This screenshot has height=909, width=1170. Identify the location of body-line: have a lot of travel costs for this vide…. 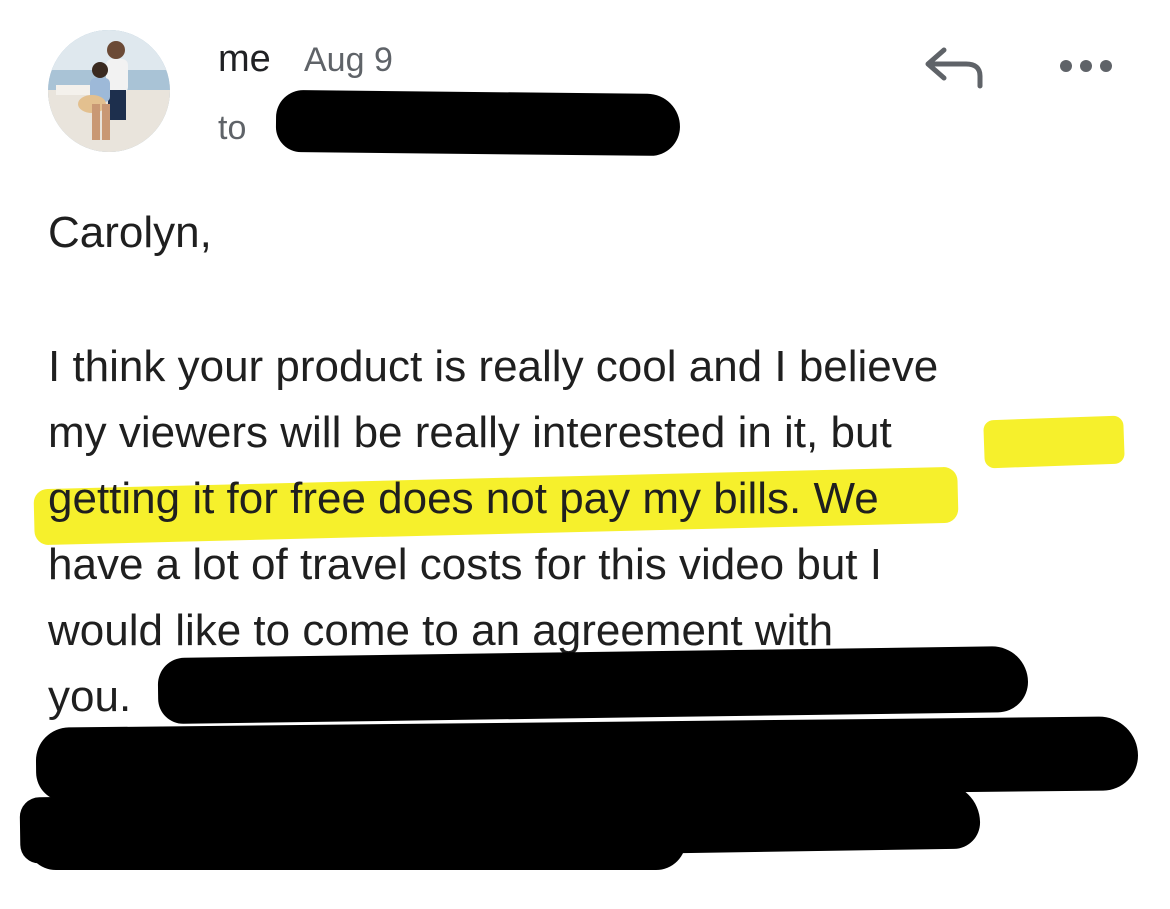
(465, 564).